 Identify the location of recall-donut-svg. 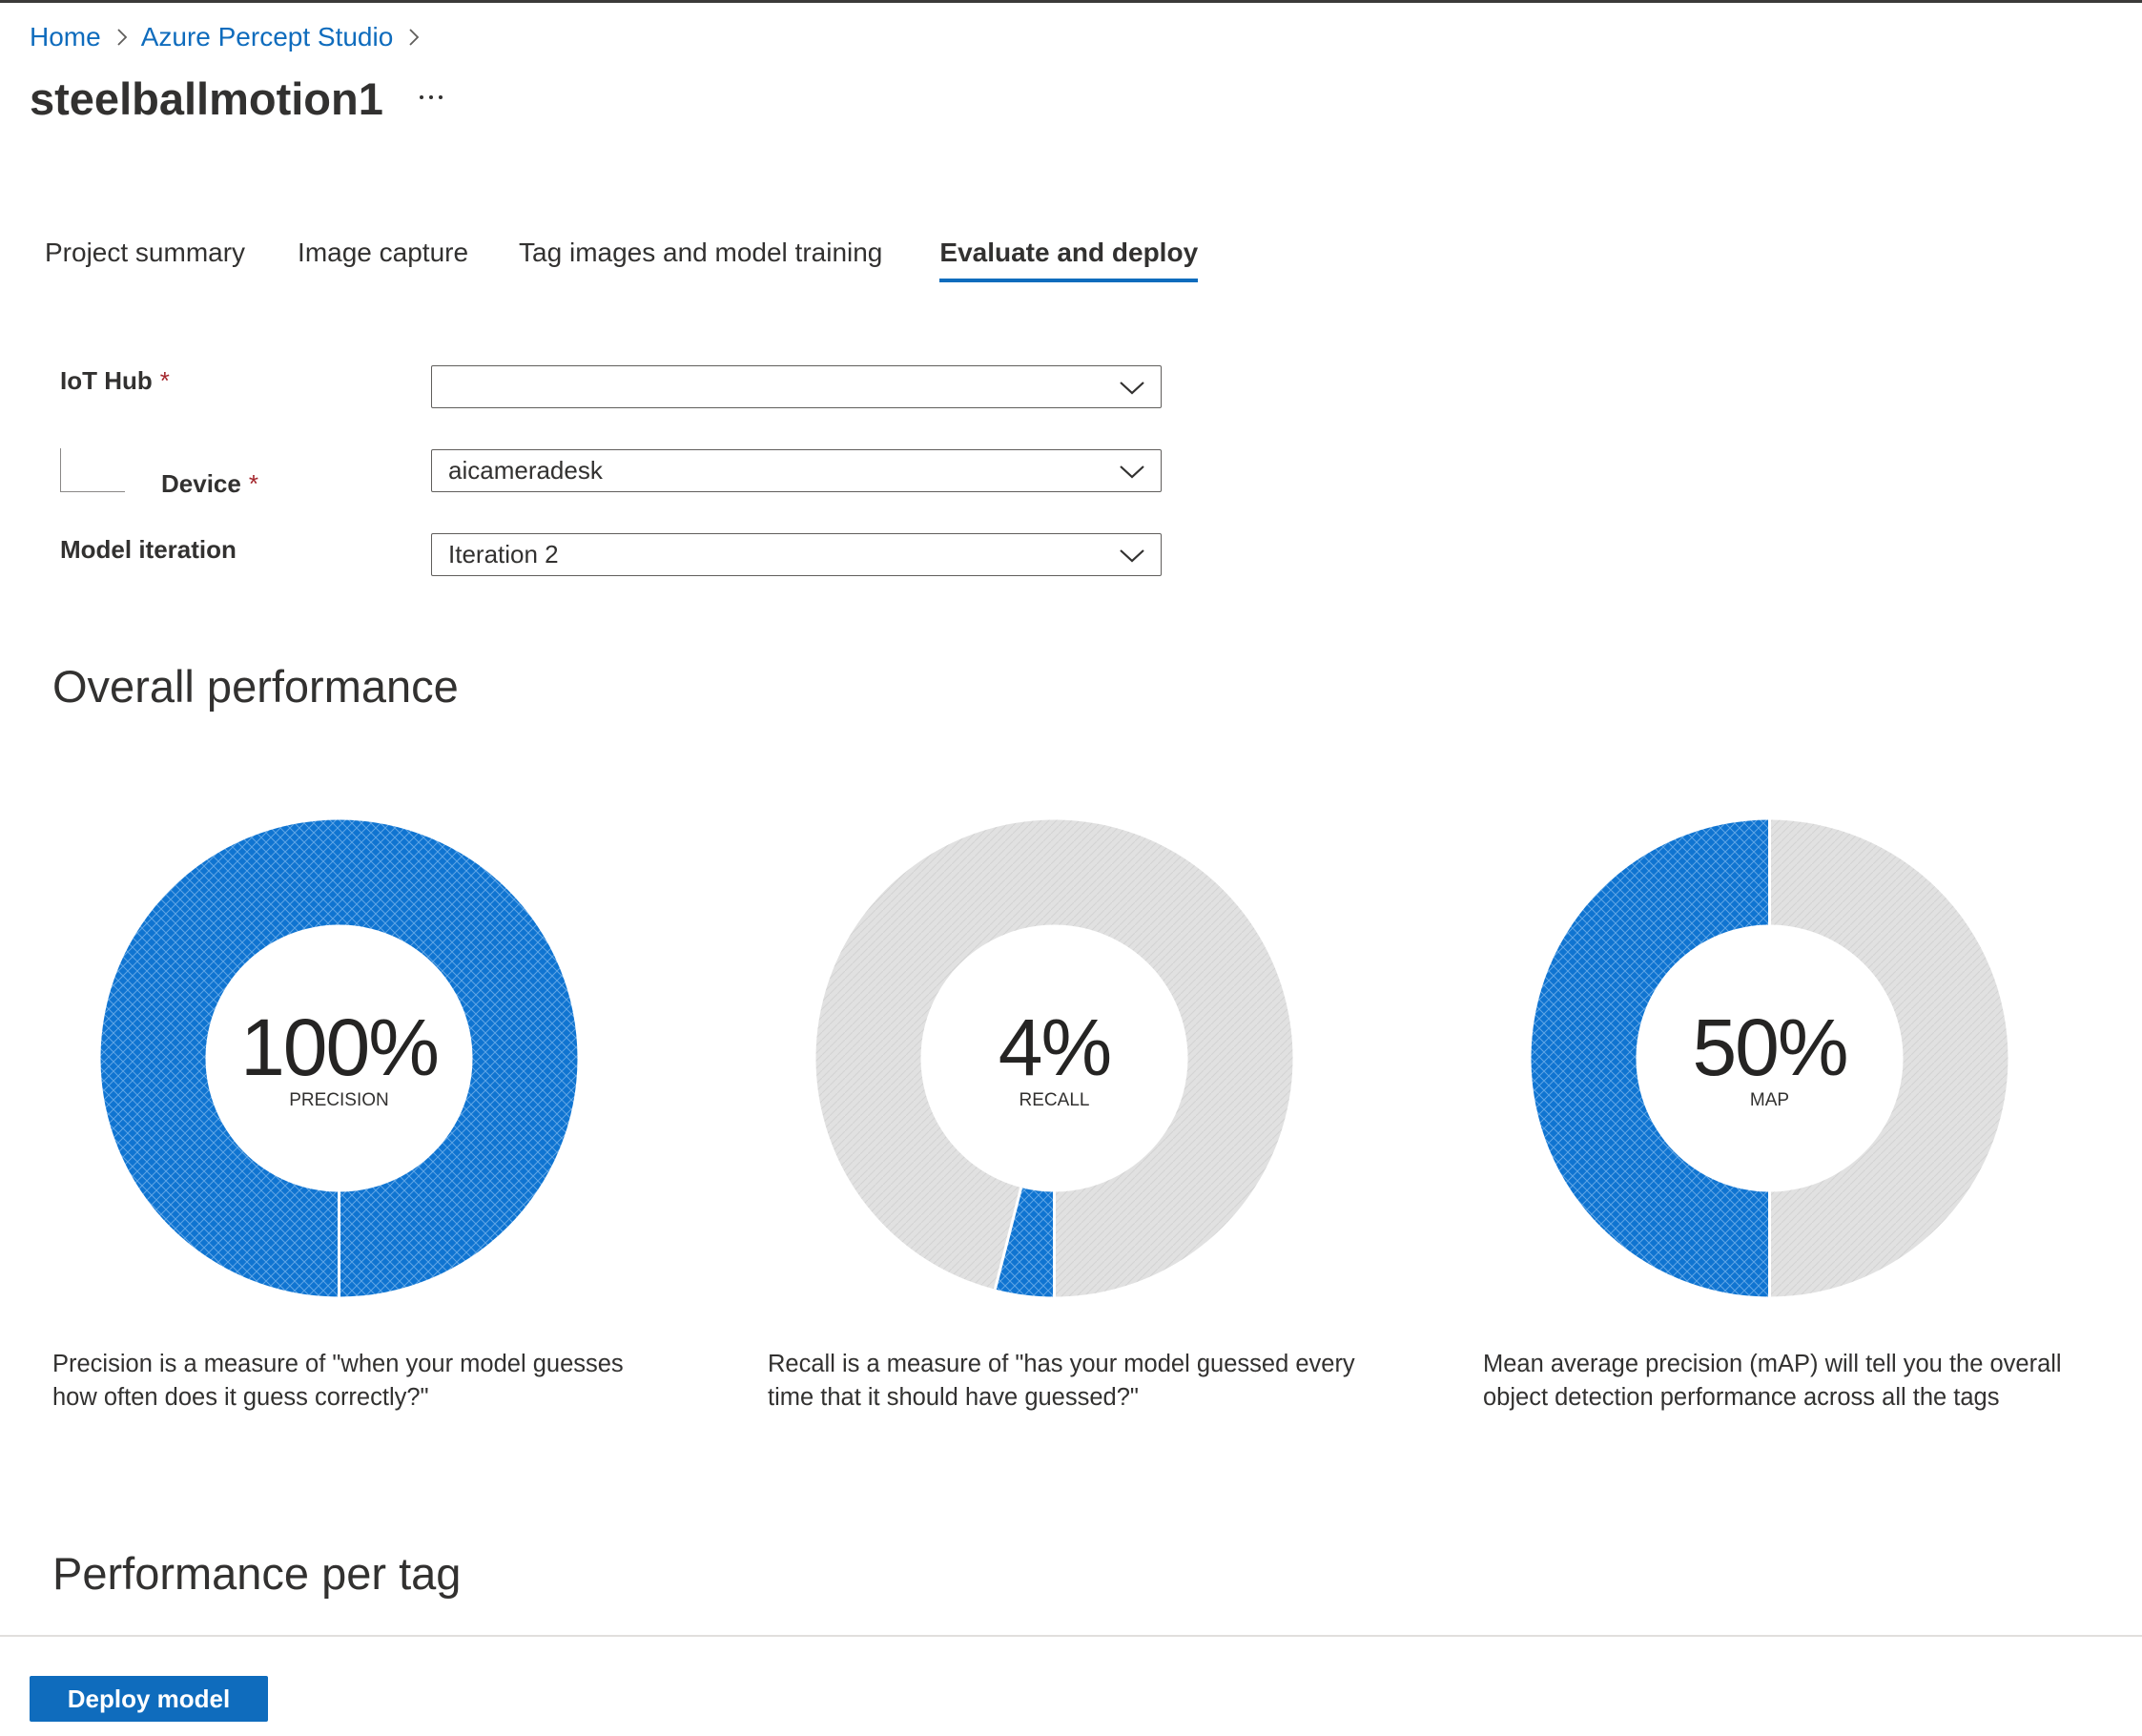
(1054, 1058).